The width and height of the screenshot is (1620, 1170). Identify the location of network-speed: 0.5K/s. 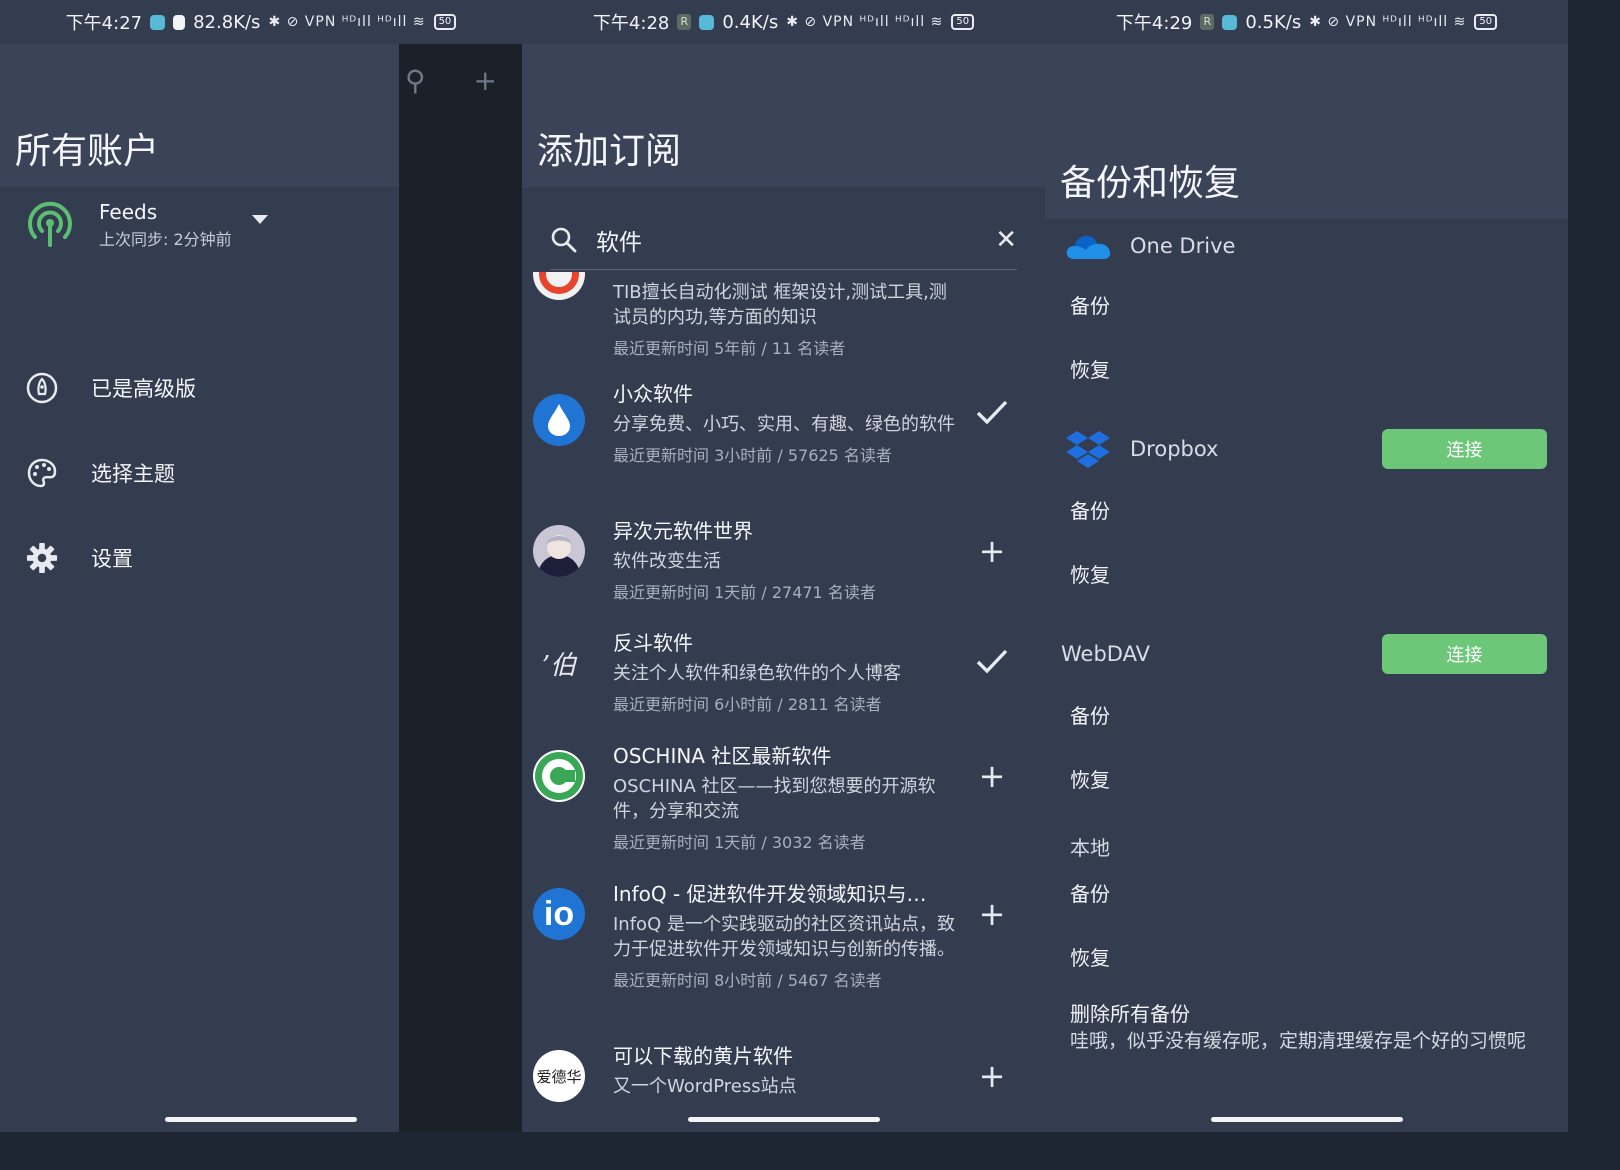
(1273, 22).